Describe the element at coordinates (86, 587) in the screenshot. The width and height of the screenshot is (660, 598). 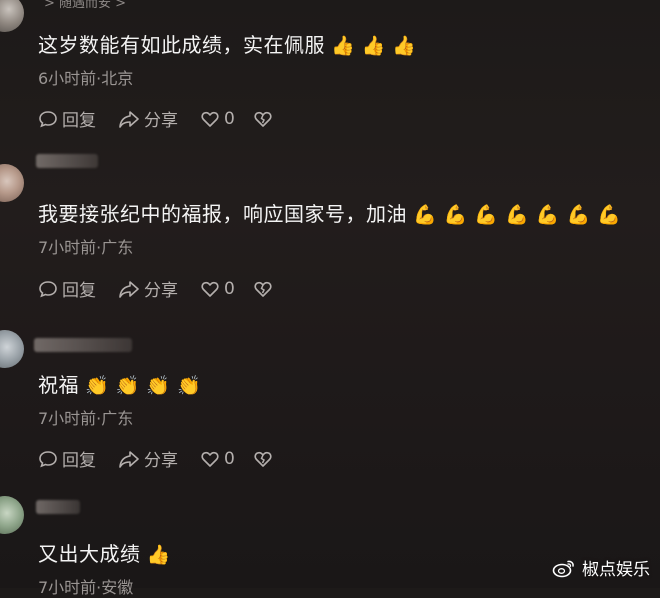
I see `comment-meta: 7小时前·安徽` at that location.